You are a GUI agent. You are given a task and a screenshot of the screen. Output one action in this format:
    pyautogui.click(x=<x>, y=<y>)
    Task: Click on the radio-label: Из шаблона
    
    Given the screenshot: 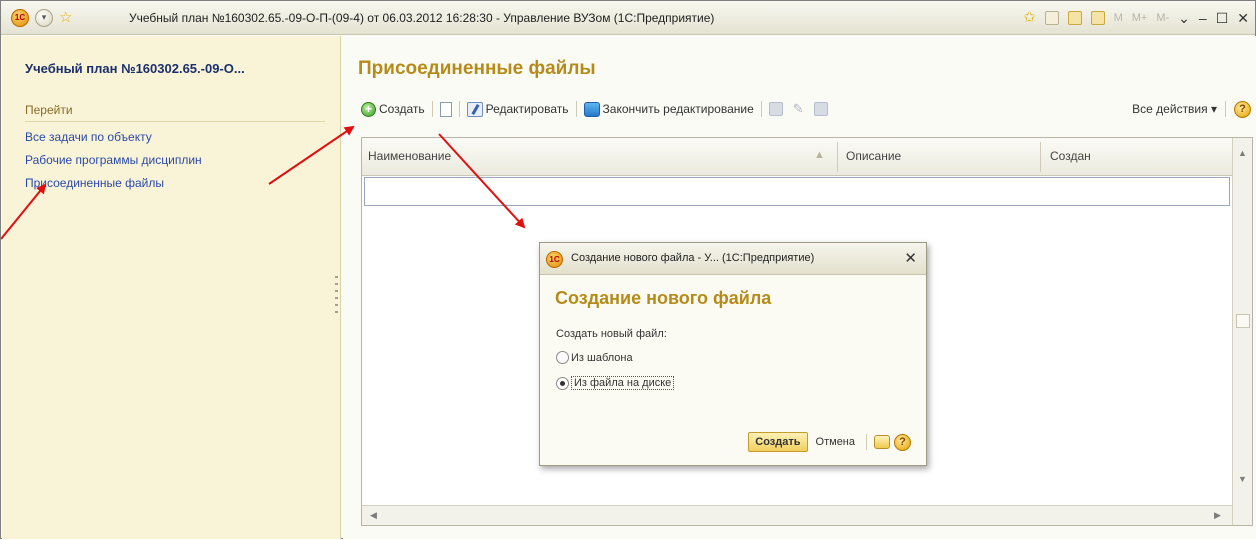 What is the action you would take?
    pyautogui.click(x=602, y=357)
    